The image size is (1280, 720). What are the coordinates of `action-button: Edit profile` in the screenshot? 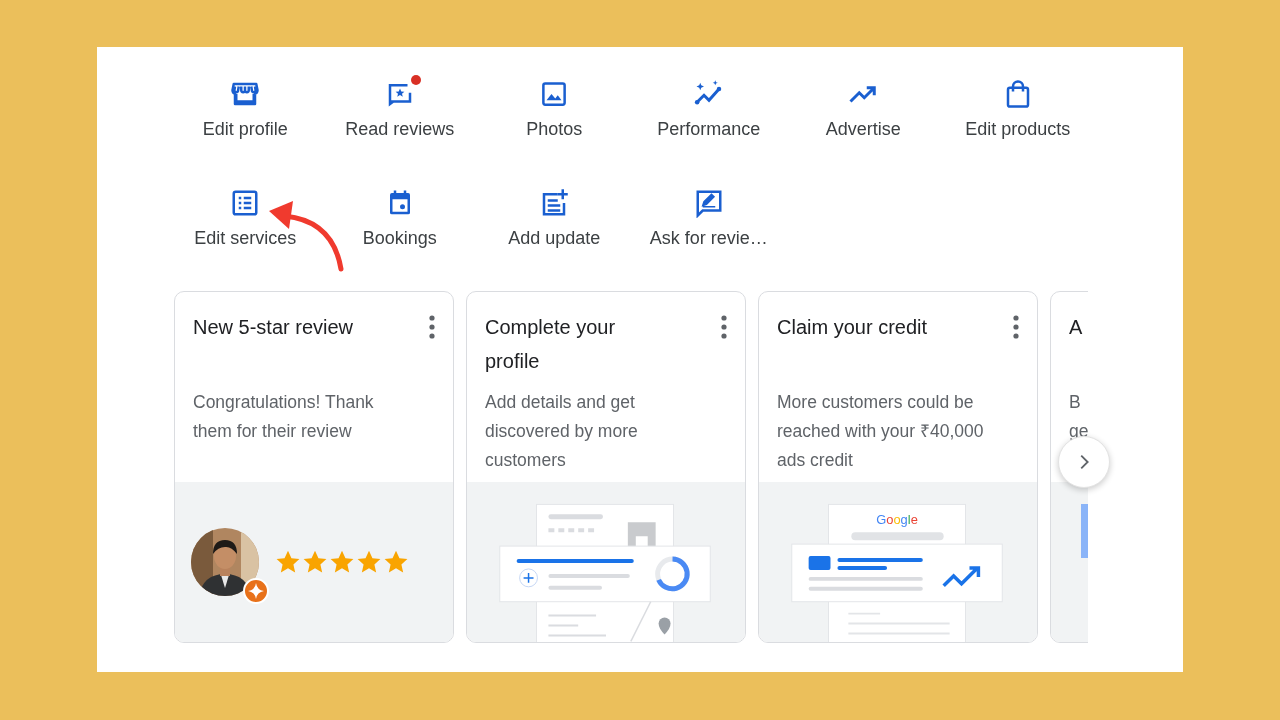 It's located at (245, 109).